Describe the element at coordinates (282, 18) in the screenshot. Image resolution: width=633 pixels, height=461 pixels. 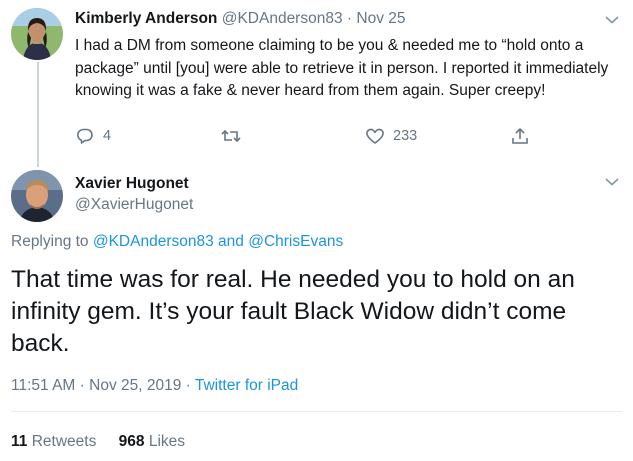
I see `author-handle: @KDAnderson83` at that location.